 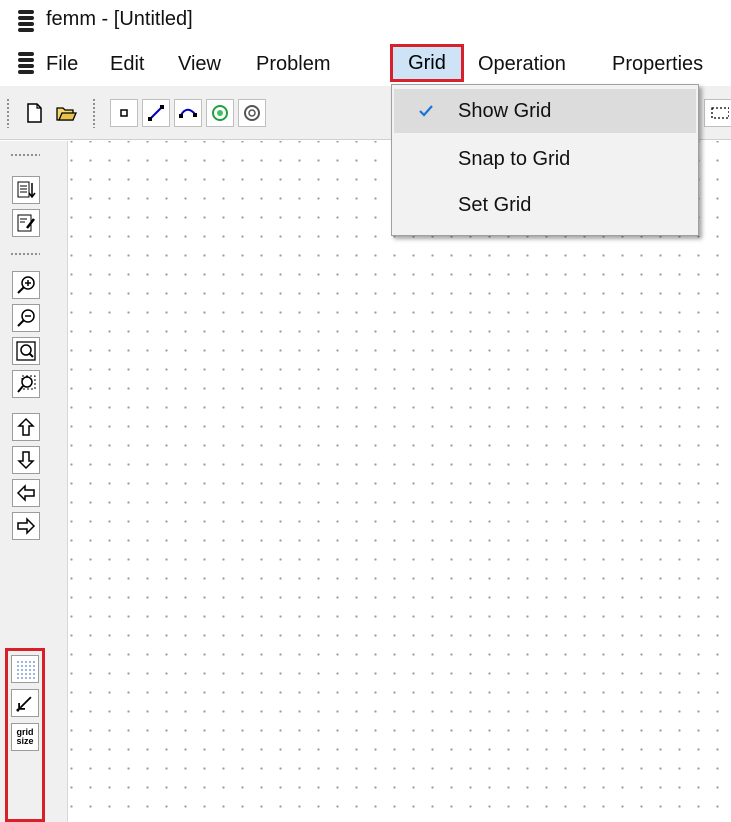 I want to click on menu-properties: Properties, so click(x=657, y=64).